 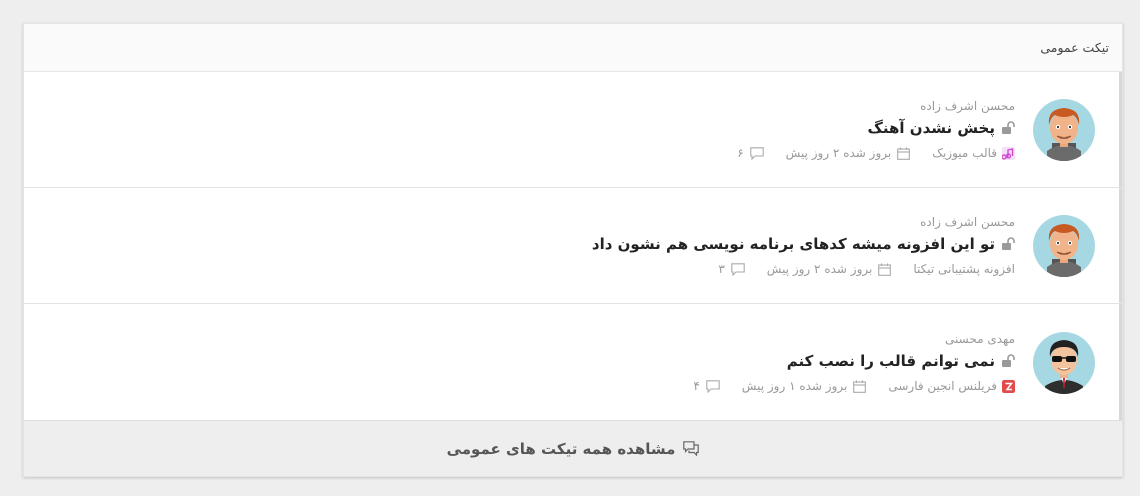 I want to click on music-template-icon, so click(x=1008, y=153).